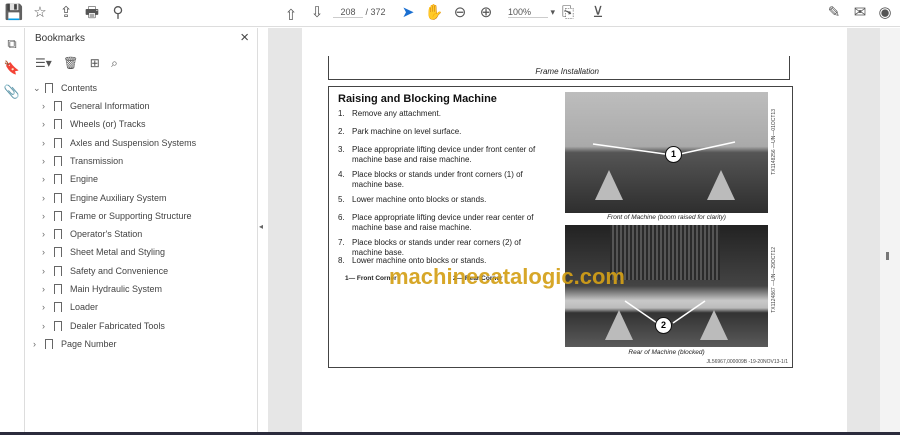 The image size is (900, 435). I want to click on sign-icon: ✎, so click(834, 13).